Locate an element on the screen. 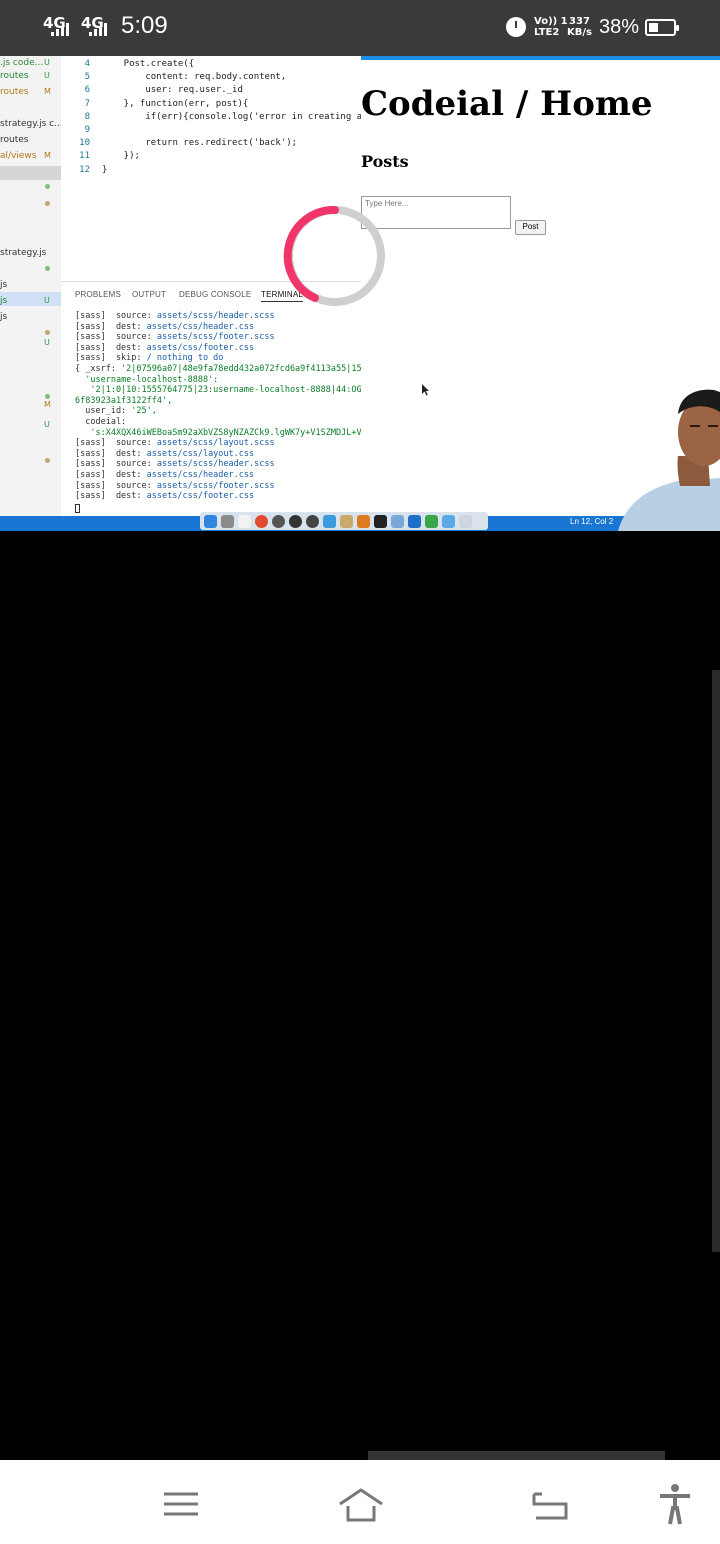 The image size is (720, 1544). keynote-icon is located at coordinates (329, 521).